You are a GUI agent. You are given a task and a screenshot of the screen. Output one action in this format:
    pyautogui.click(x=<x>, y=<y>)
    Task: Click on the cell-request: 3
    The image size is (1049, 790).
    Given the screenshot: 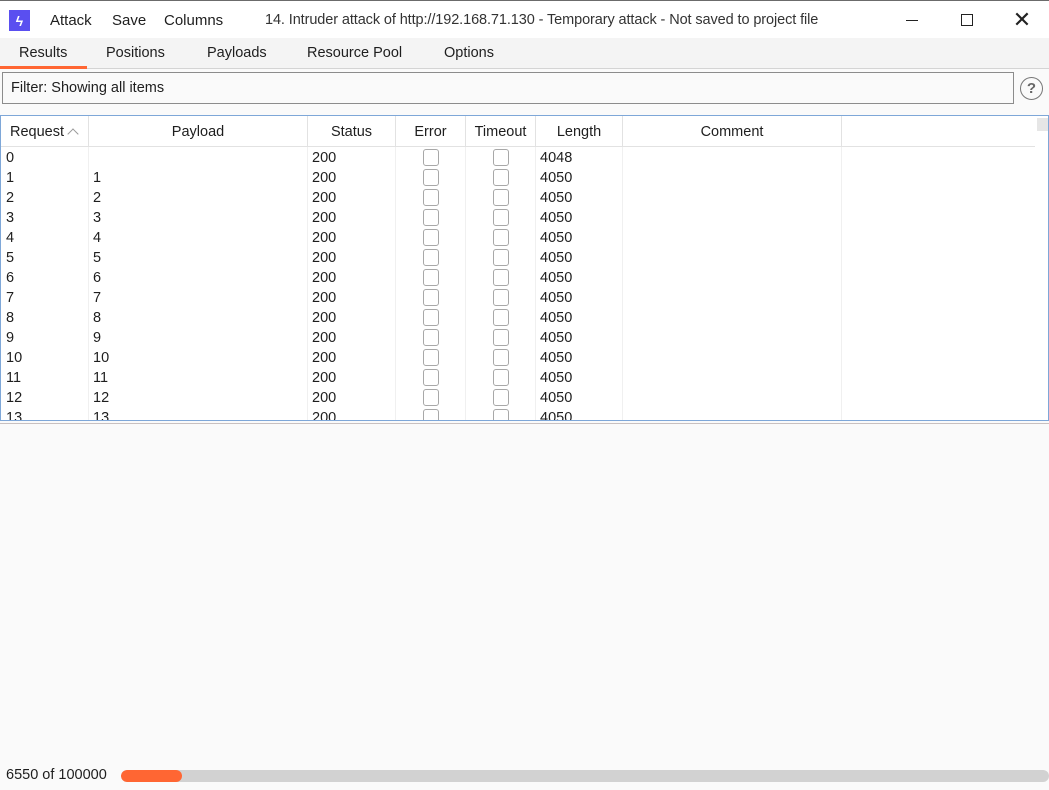 What is the action you would take?
    pyautogui.click(x=10, y=218)
    